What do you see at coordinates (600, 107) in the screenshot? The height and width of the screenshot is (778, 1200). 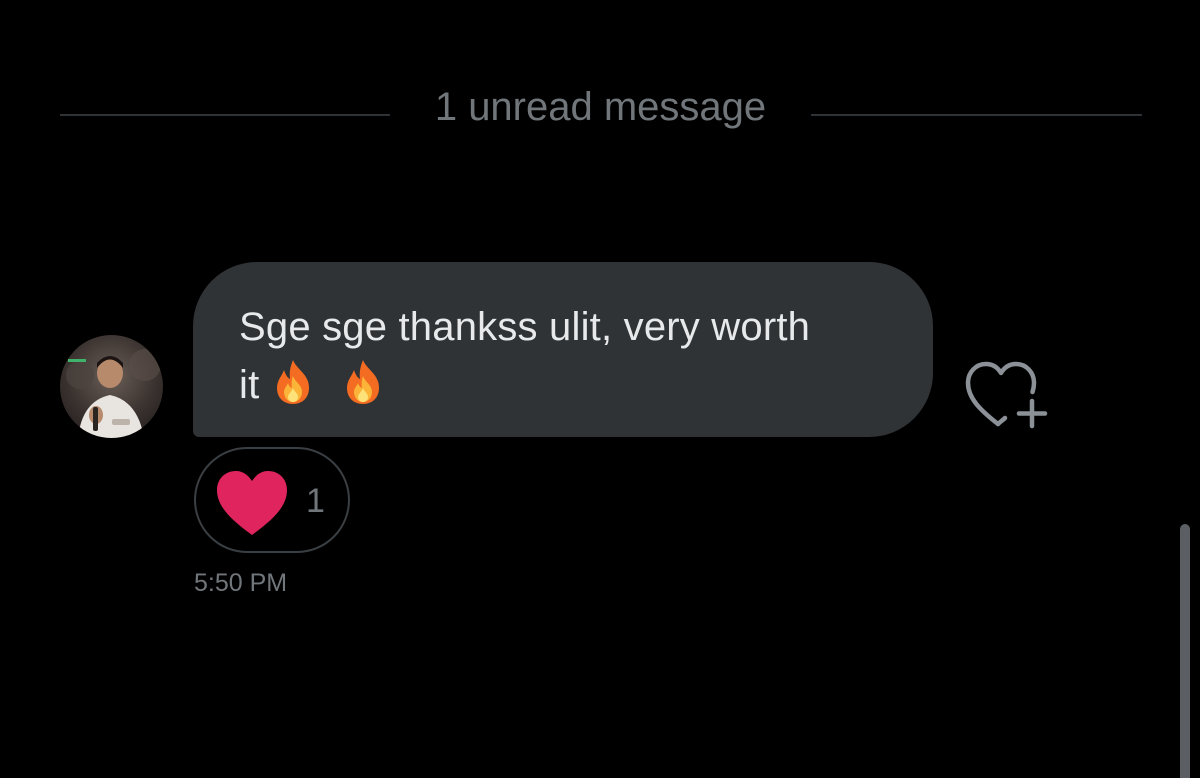 I see `unread-divider-label: 1 unread message` at bounding box center [600, 107].